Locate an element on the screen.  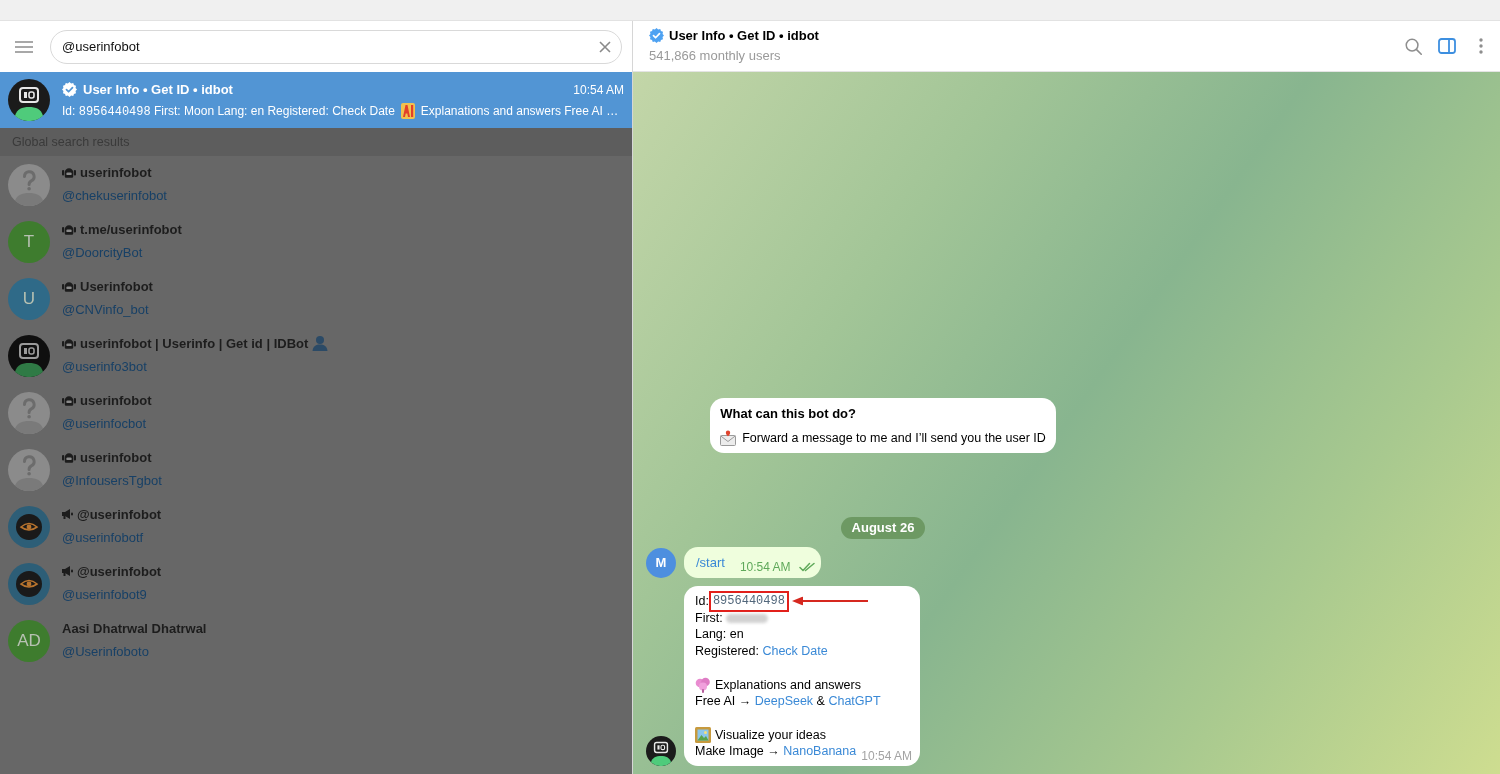
result-username: @userinfobot9 is located at coordinates (105, 595).